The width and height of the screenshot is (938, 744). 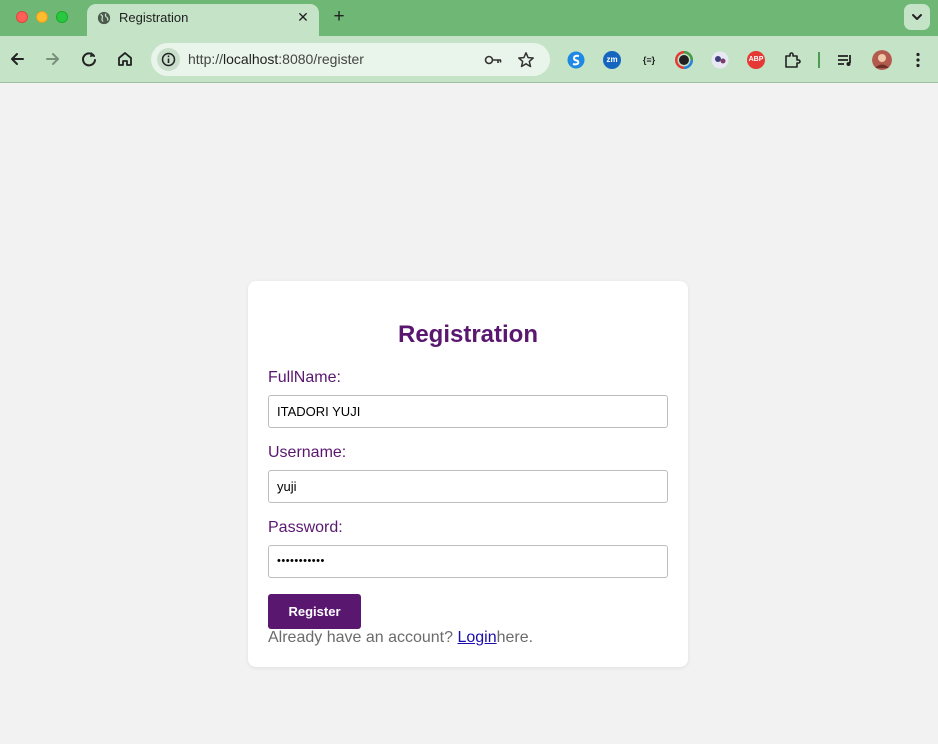 I want to click on login-prompt: Already have an account? Loginhere., so click(x=400, y=638).